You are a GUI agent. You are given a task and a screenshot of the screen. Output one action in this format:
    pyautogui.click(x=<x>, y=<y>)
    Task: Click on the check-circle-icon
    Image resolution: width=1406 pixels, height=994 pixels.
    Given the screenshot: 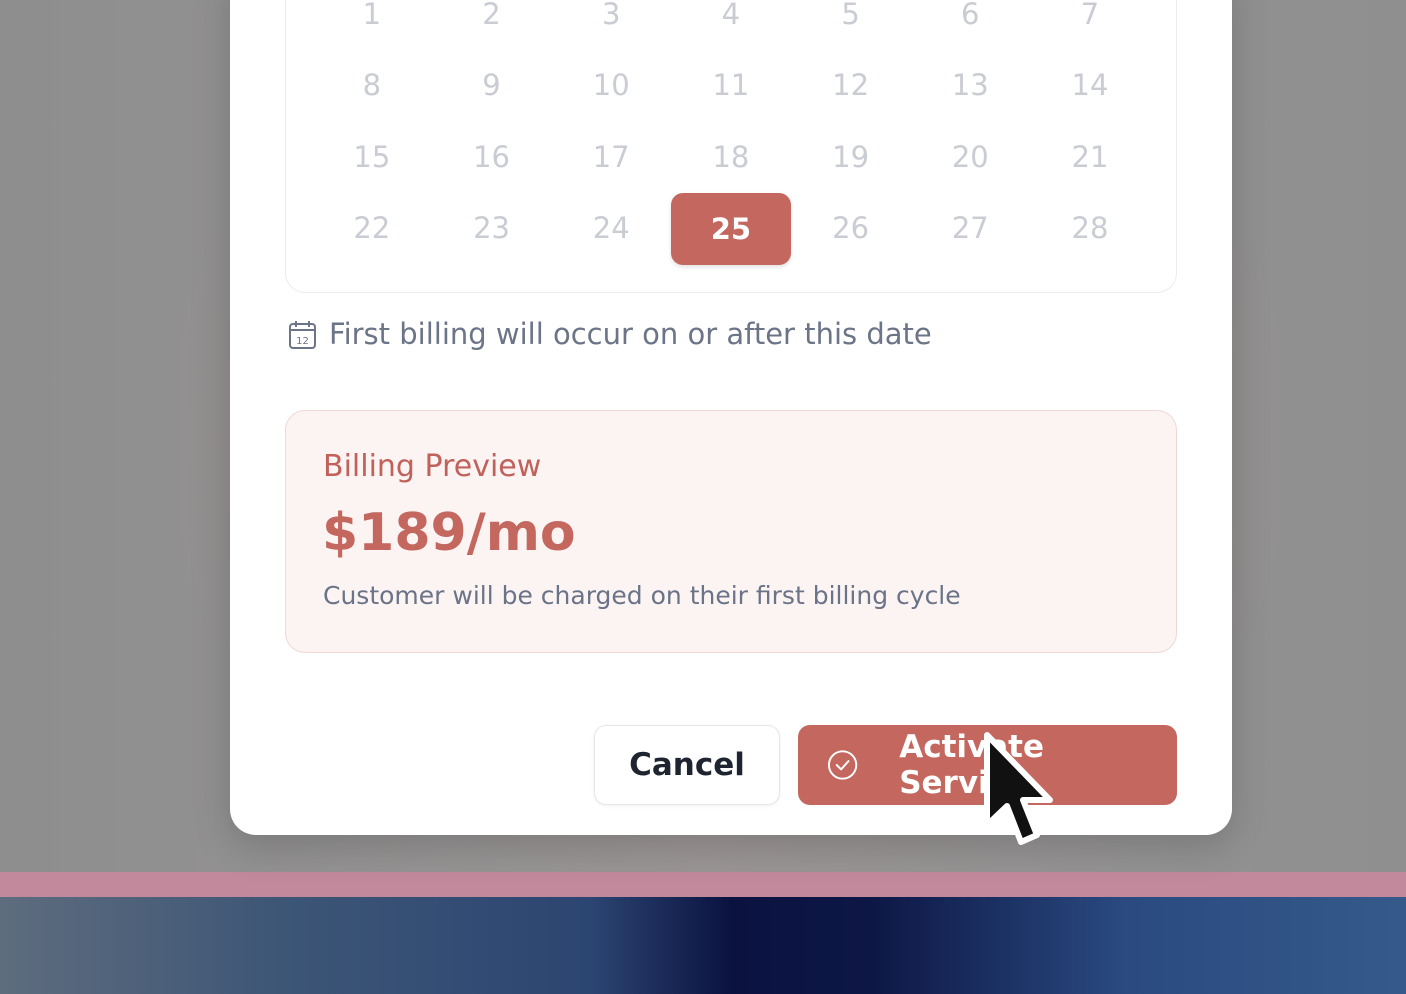 What is the action you would take?
    pyautogui.click(x=842, y=765)
    